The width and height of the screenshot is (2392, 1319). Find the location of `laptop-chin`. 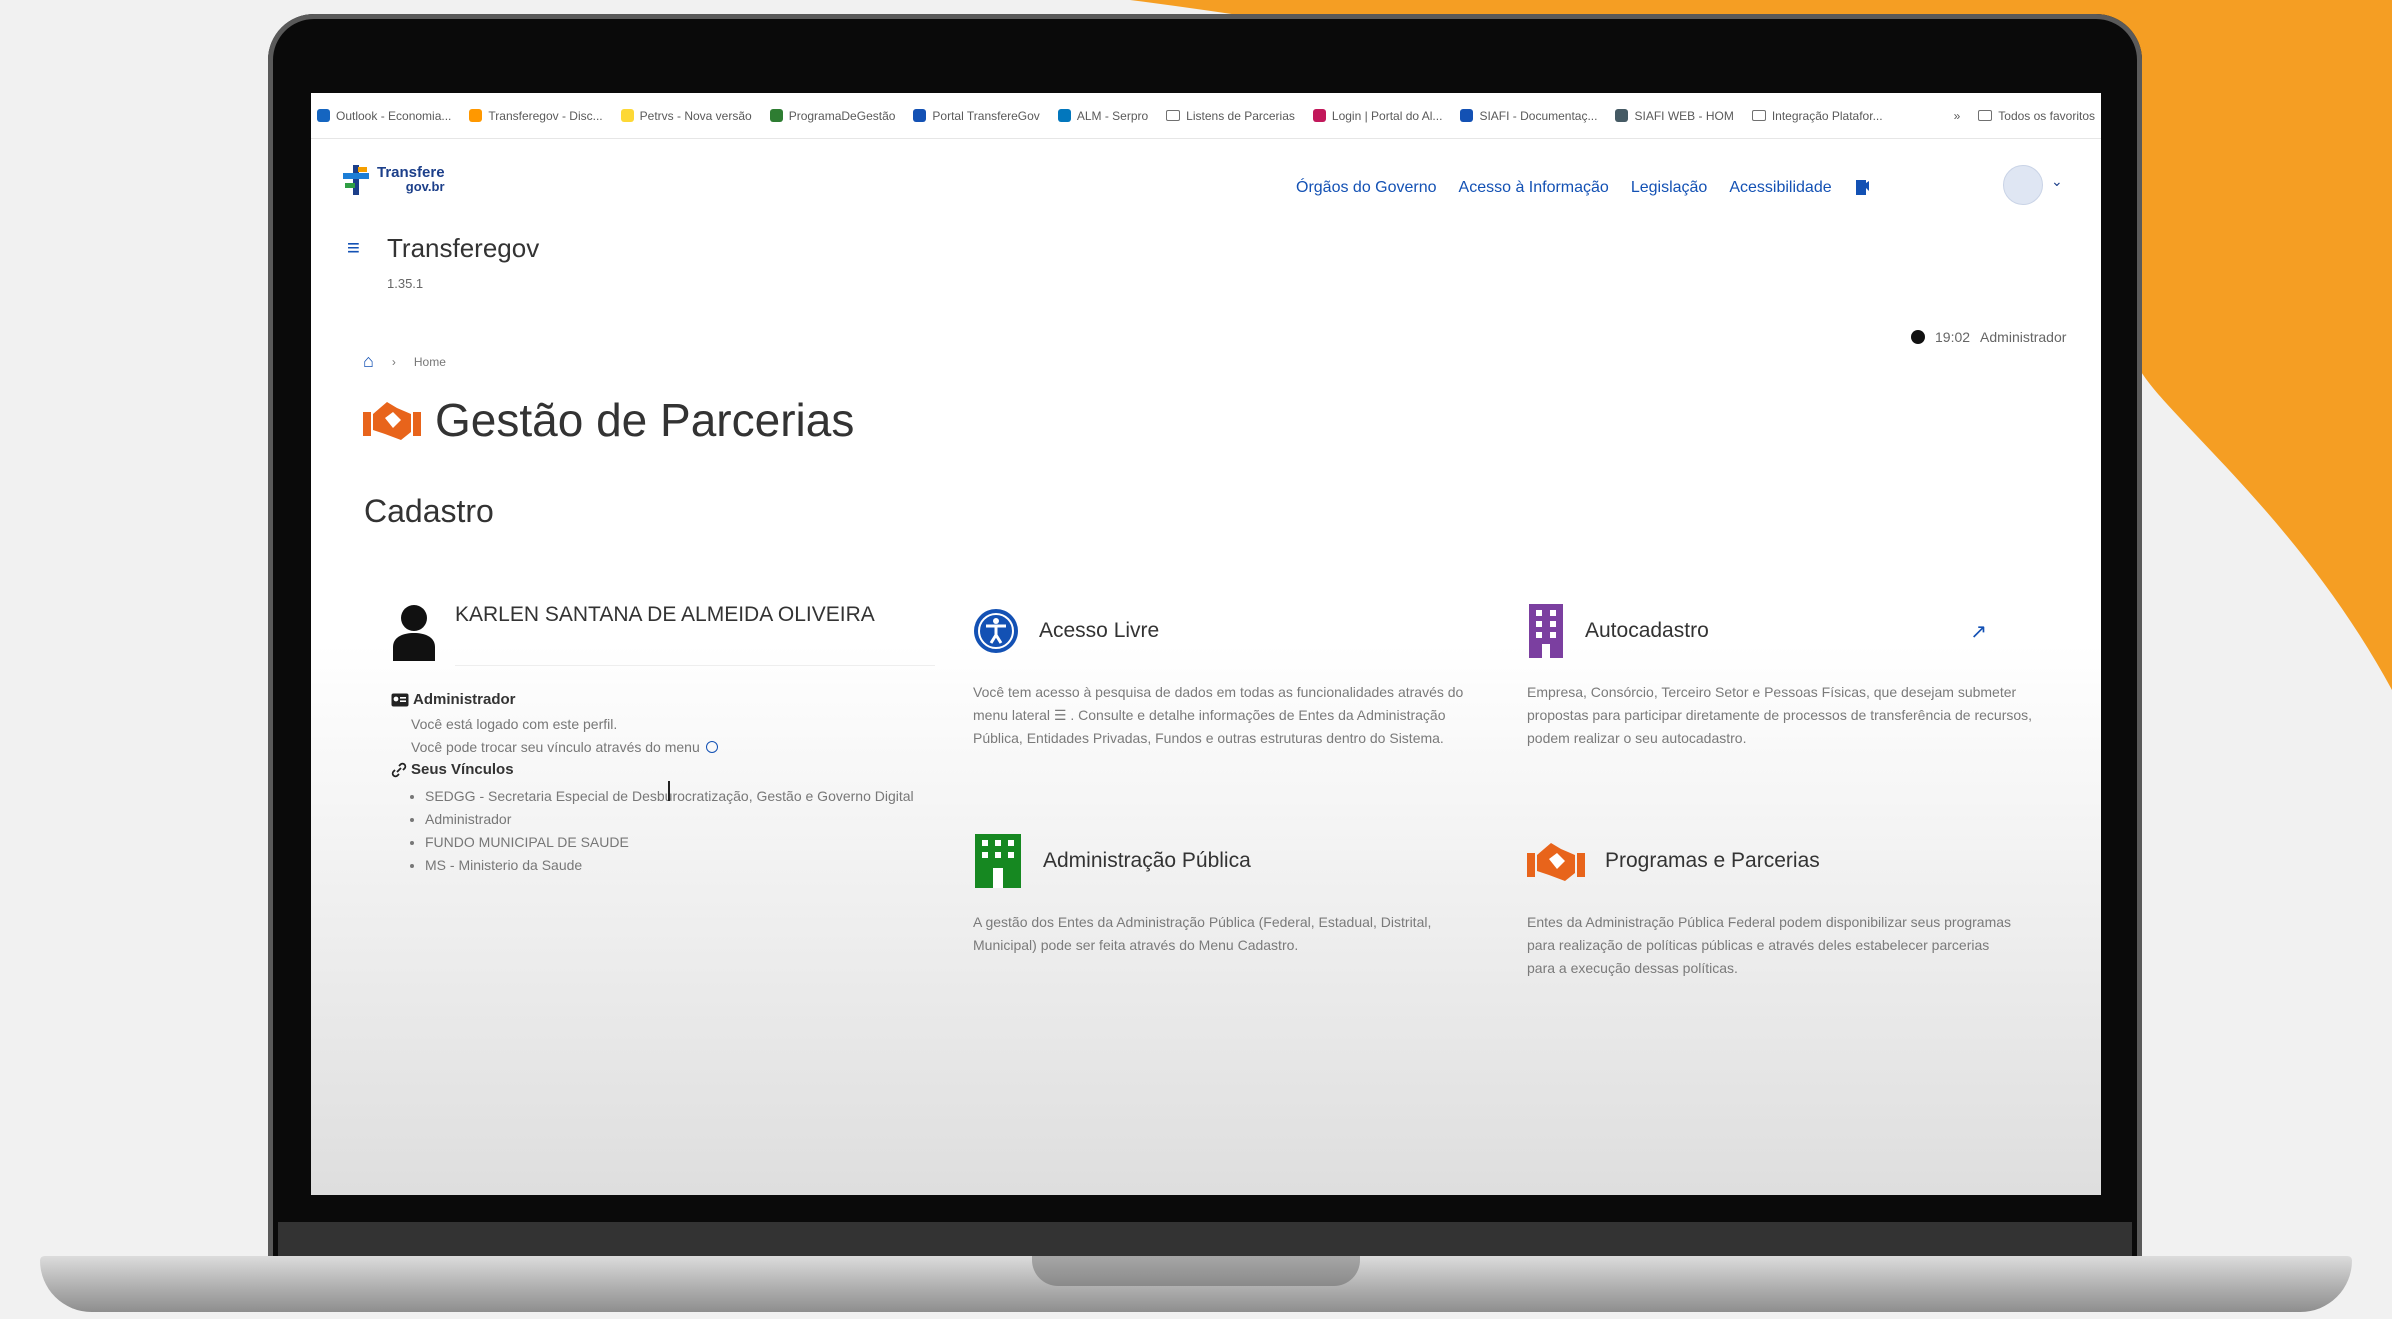

laptop-chin is located at coordinates (1205, 1239).